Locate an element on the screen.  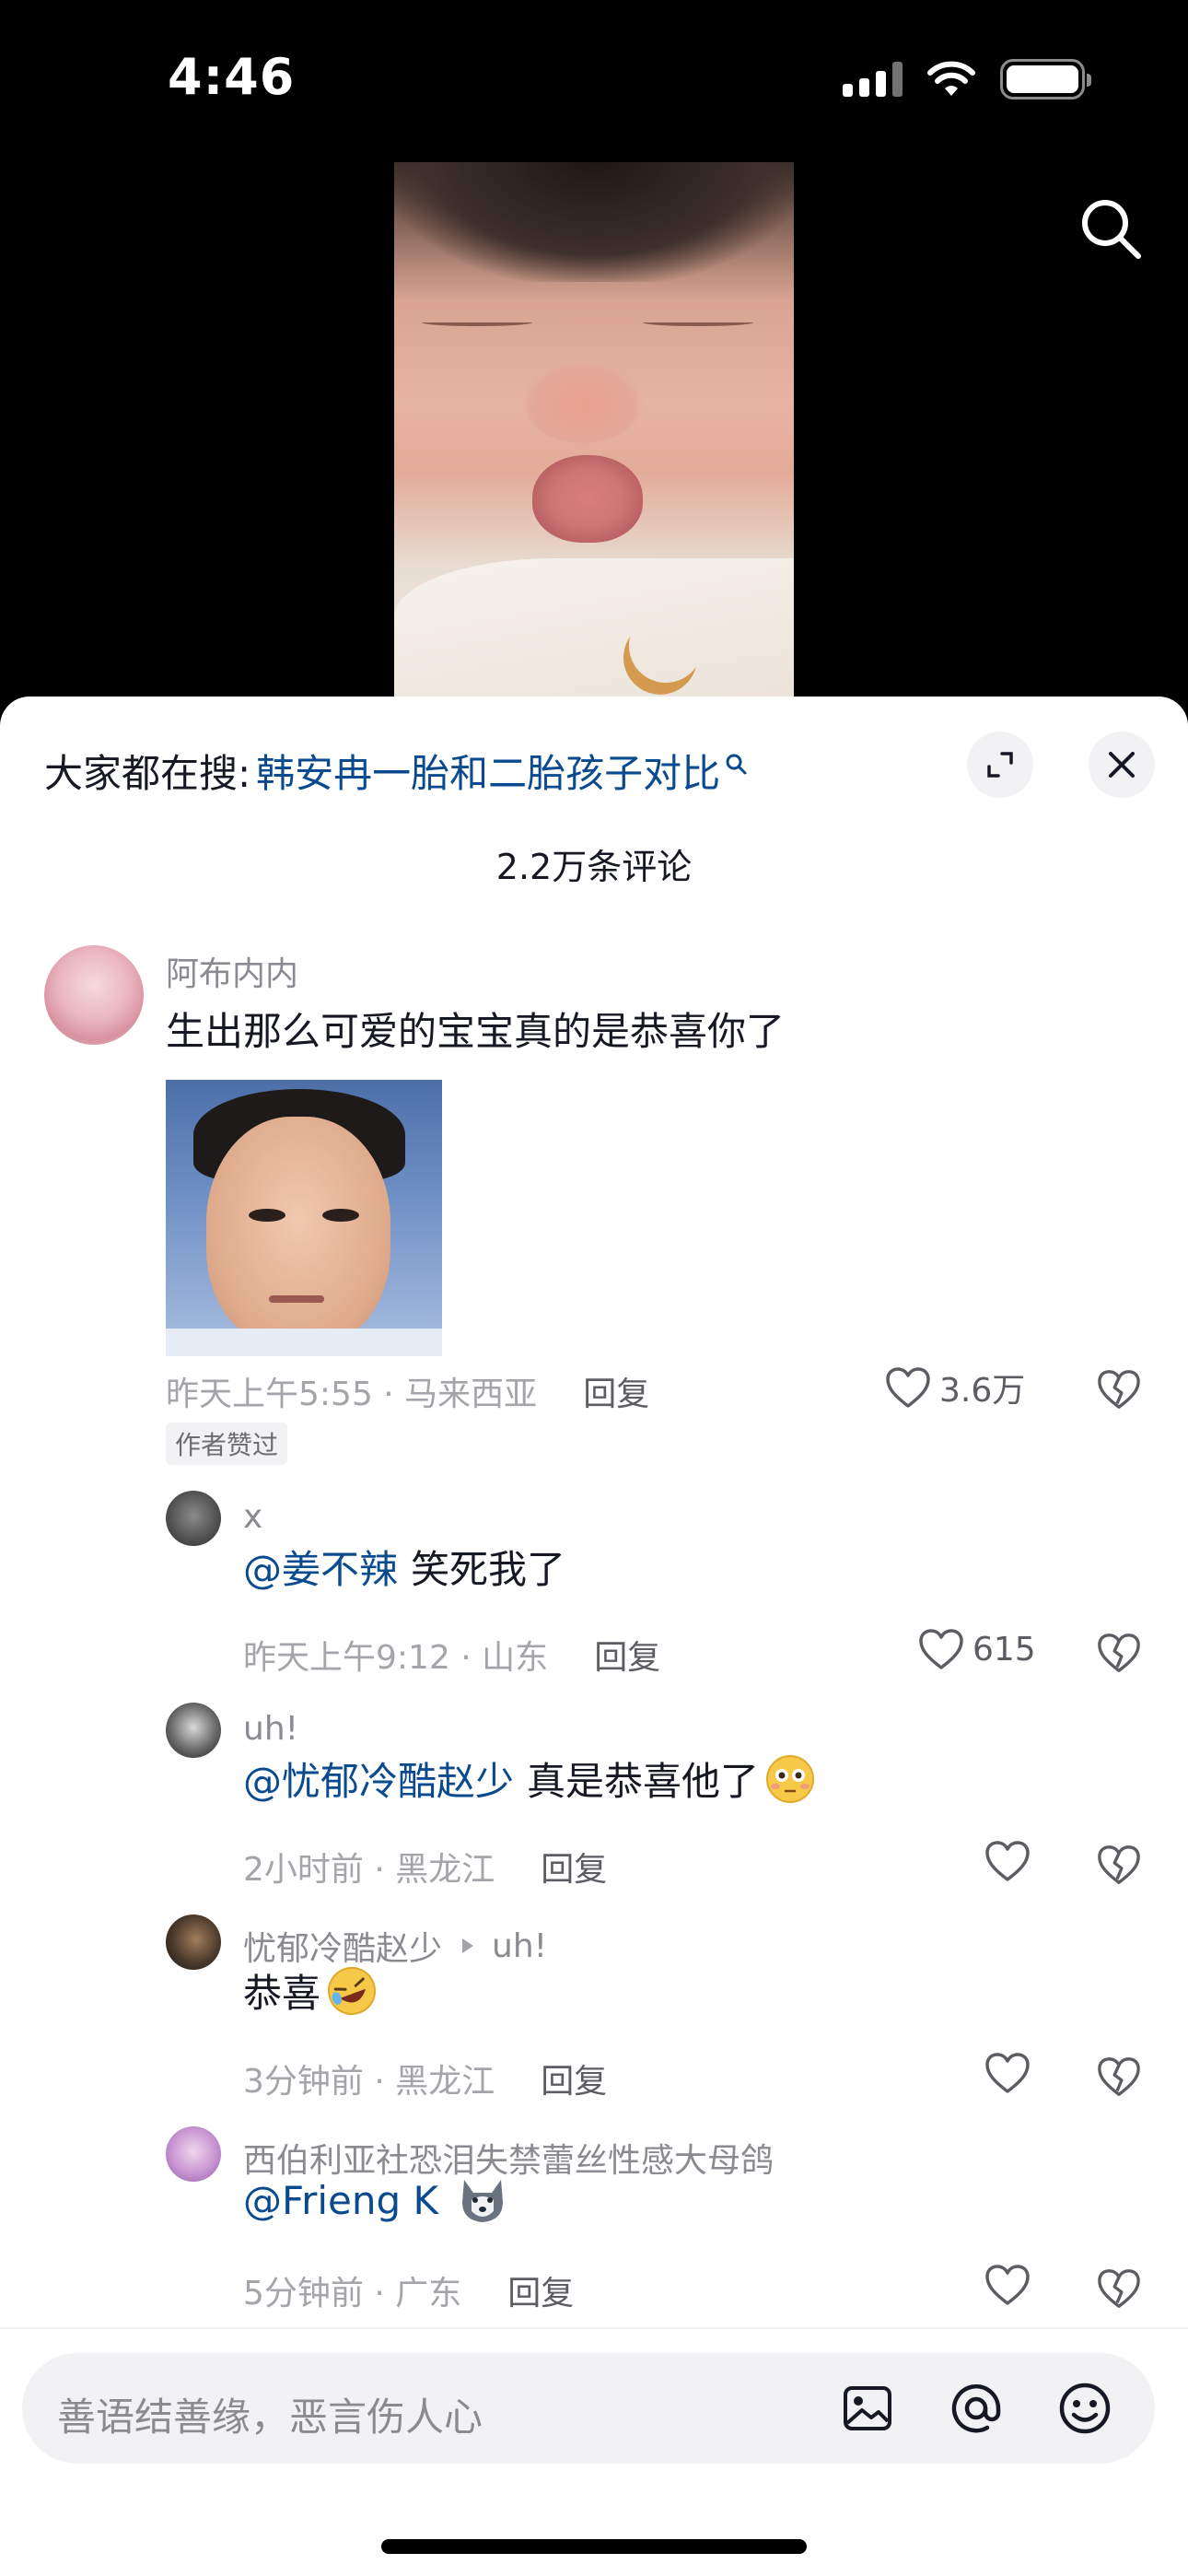
comment-count: 2.2万条评论 is located at coordinates (594, 867).